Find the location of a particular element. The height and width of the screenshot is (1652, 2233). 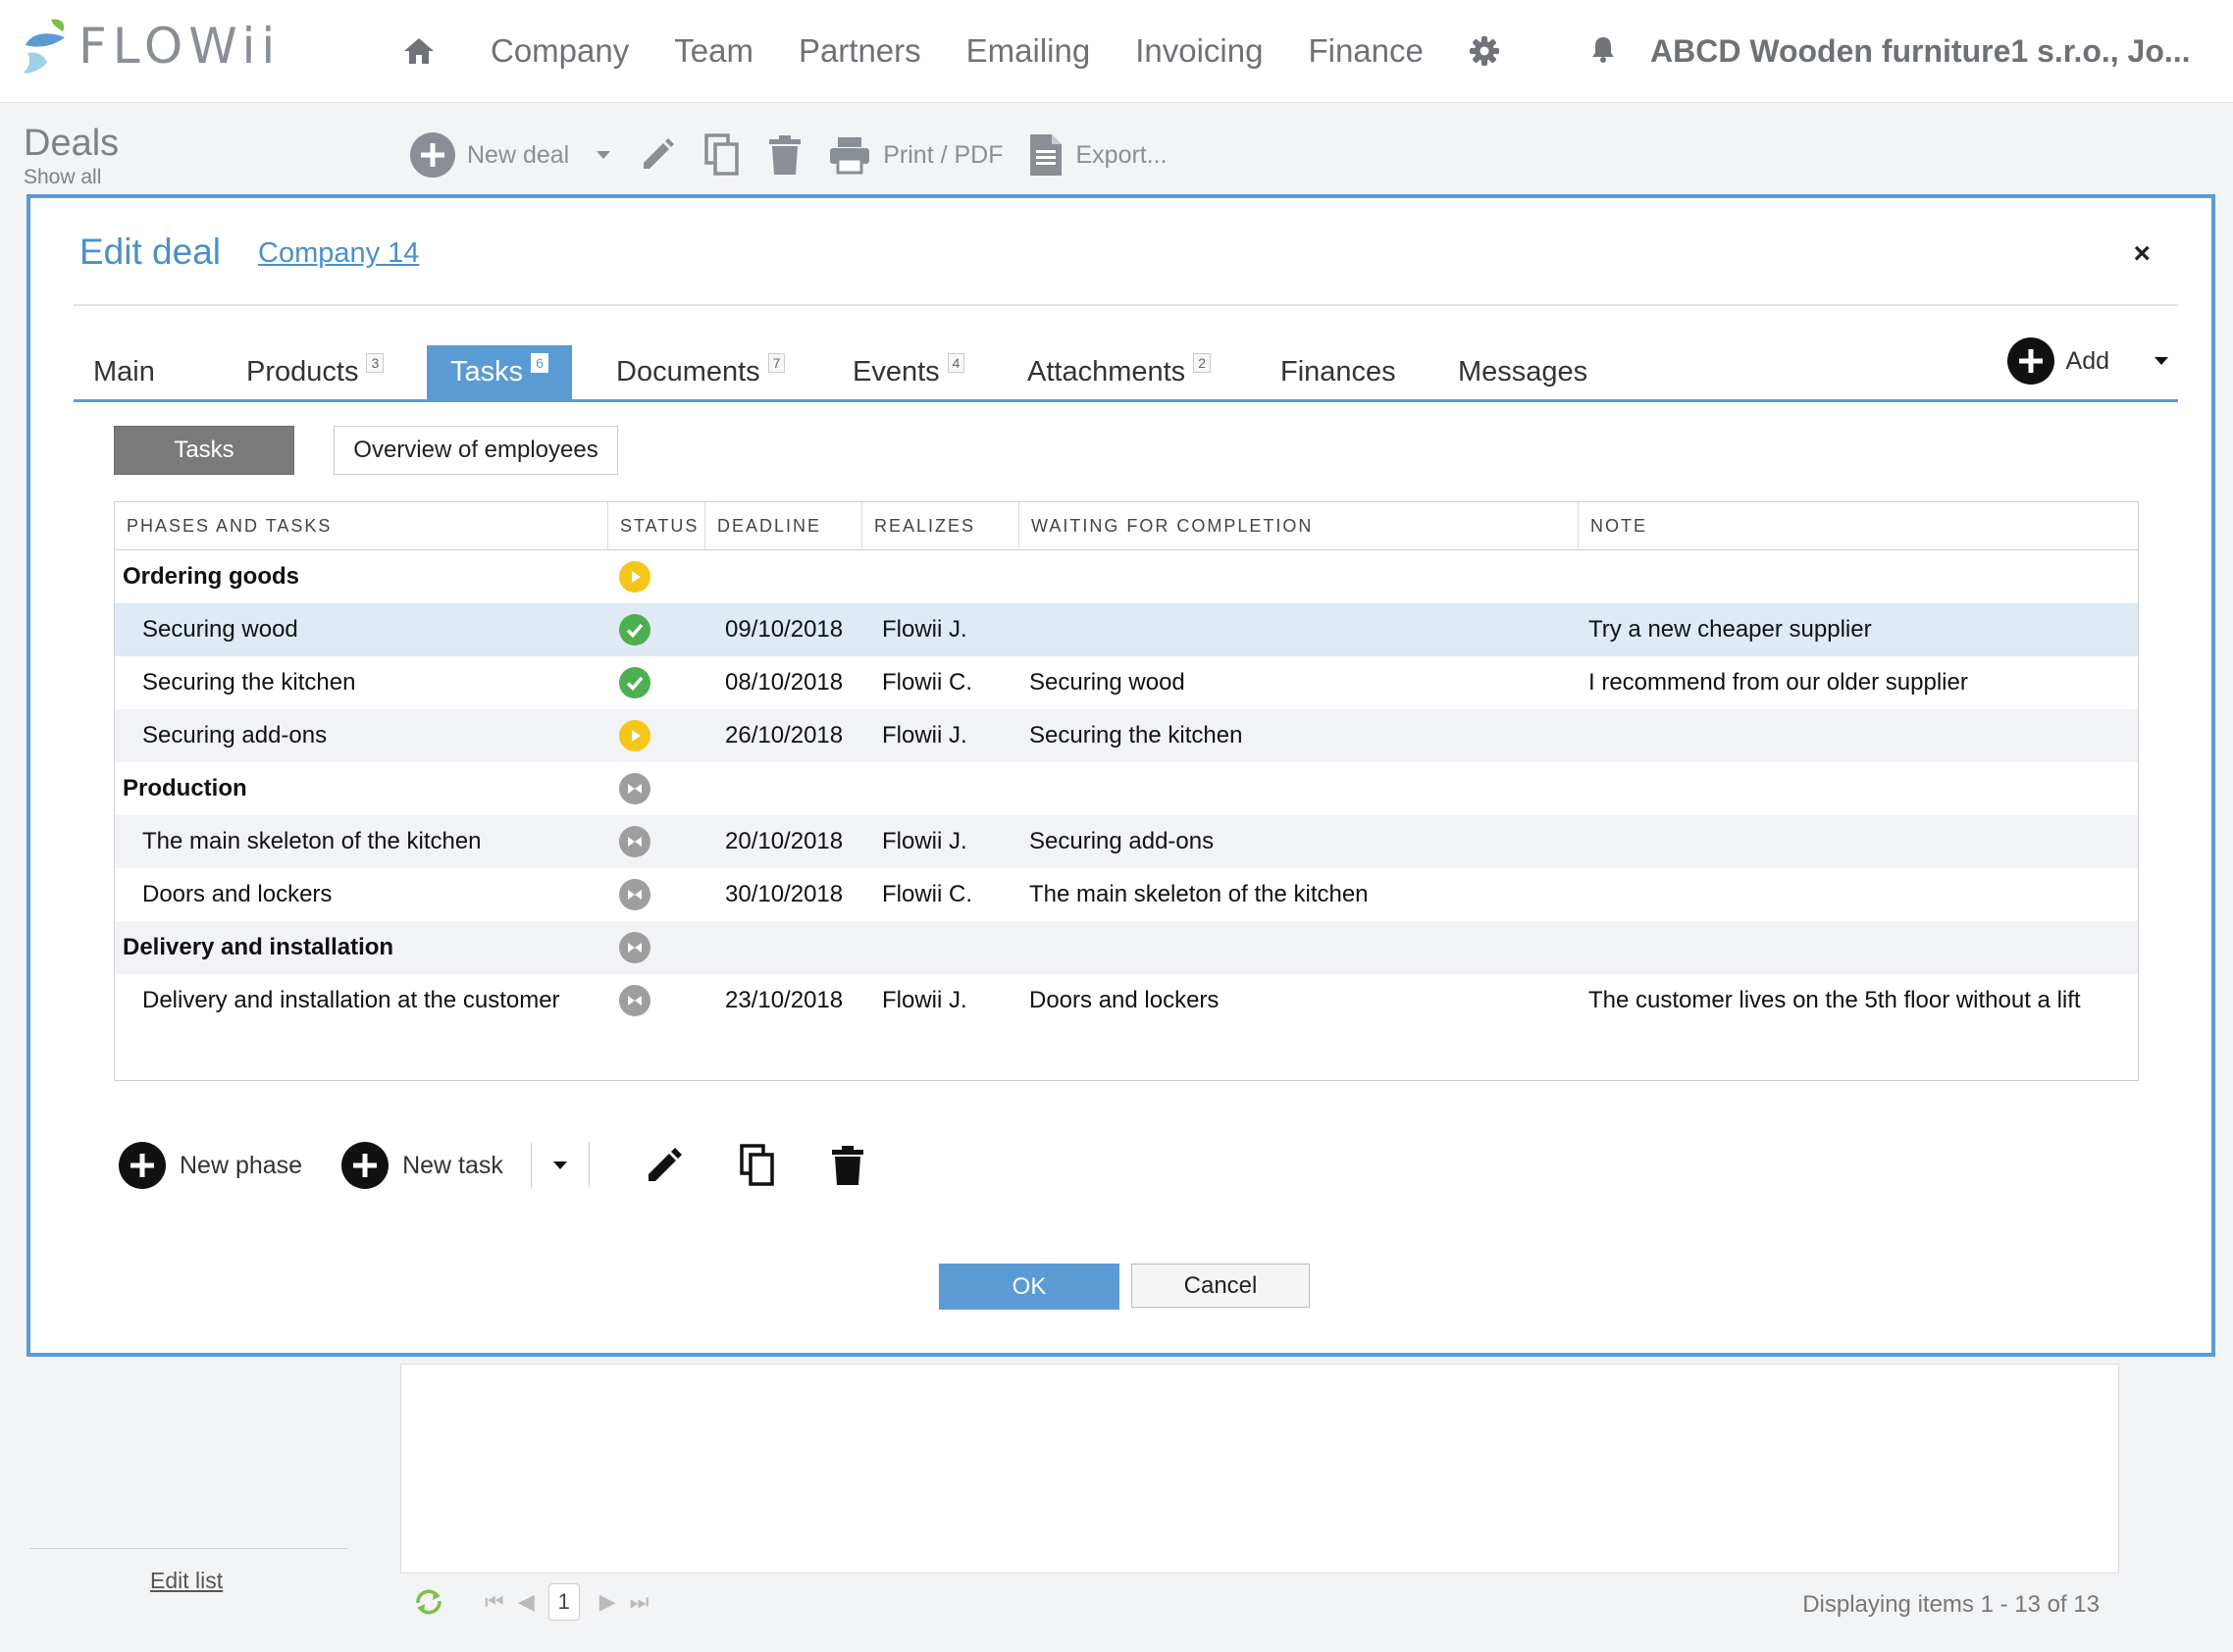

tasks-view-button: Tasks is located at coordinates (204, 450).